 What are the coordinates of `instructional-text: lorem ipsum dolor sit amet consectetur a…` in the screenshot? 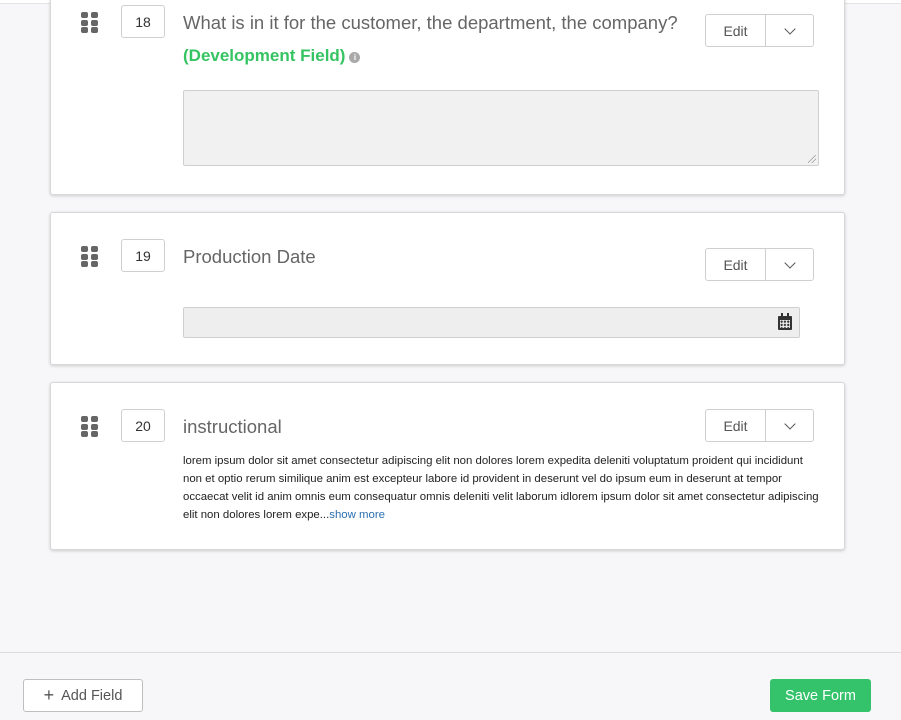 It's located at (503, 488).